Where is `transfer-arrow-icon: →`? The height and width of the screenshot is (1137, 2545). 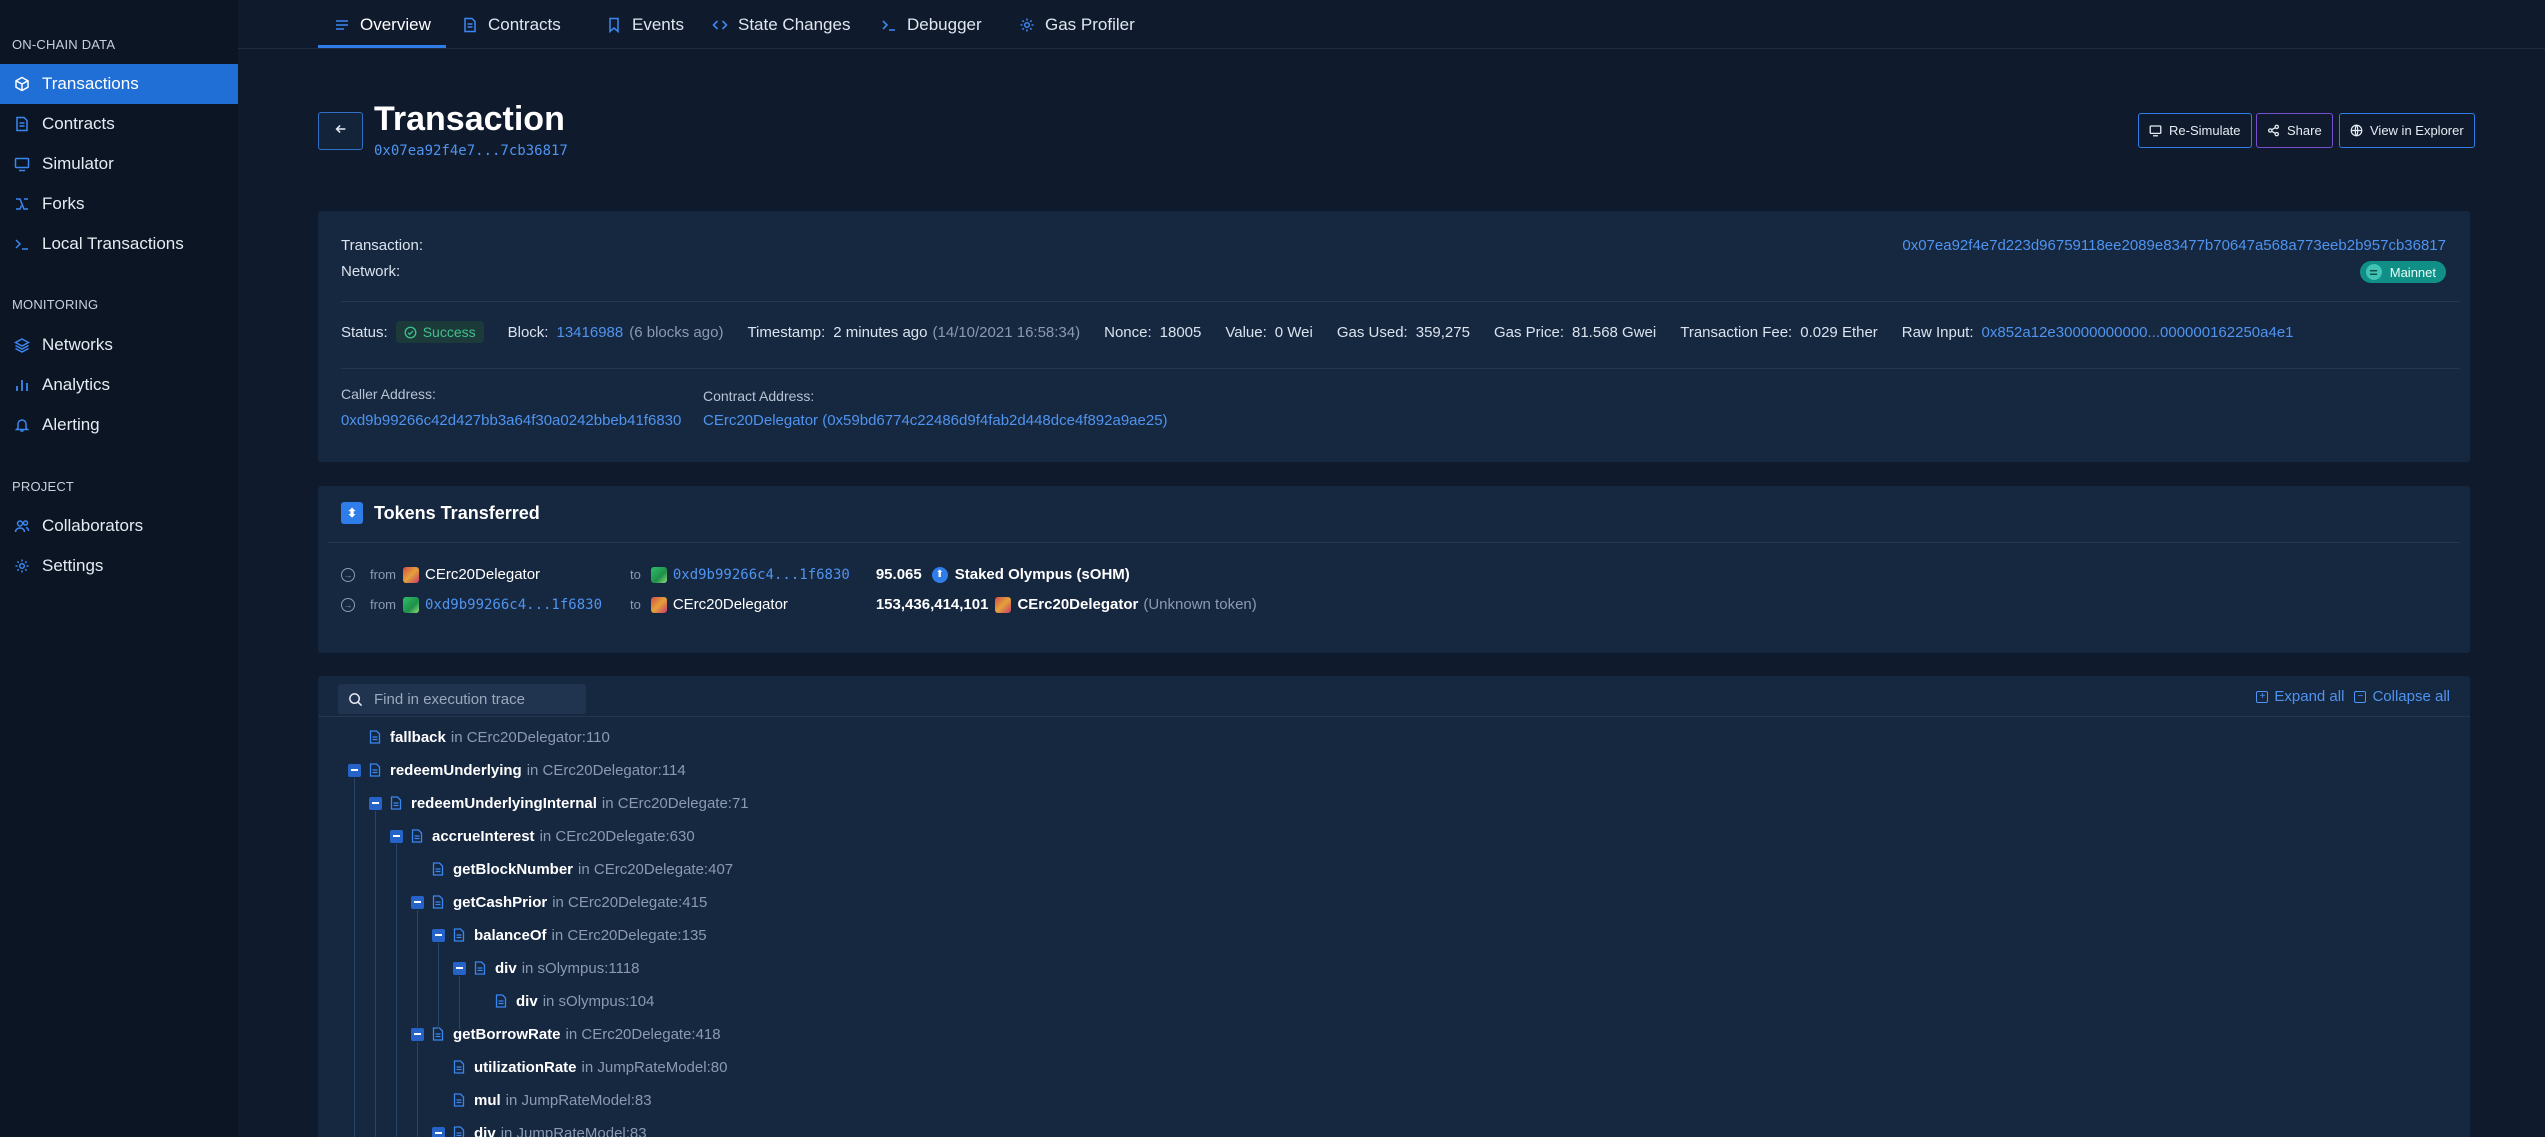
transfer-arrow-icon: → is located at coordinates (348, 574).